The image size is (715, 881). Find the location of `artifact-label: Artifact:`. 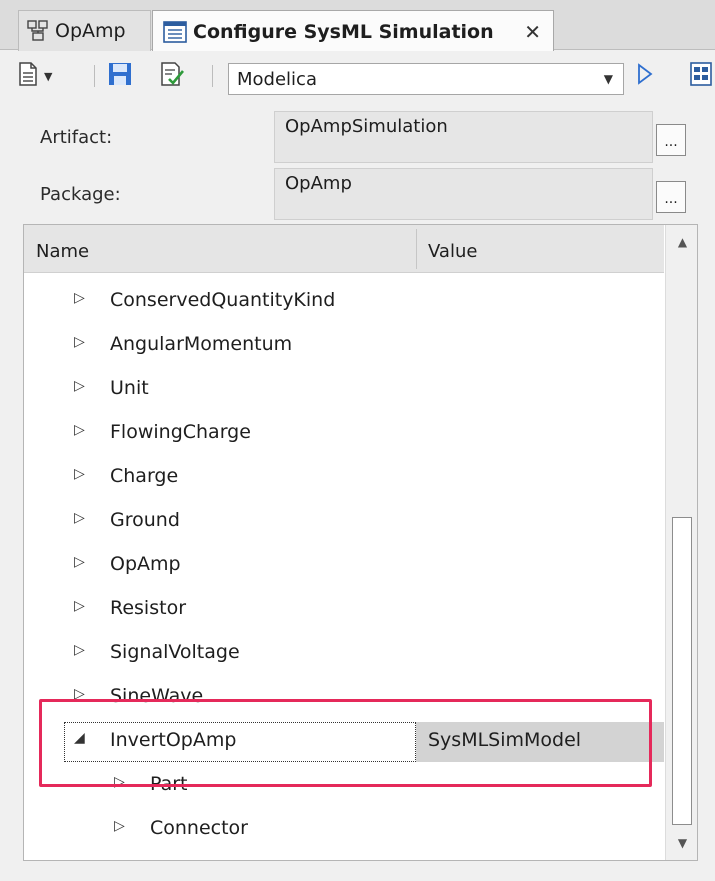

artifact-label: Artifact: is located at coordinates (76, 137).